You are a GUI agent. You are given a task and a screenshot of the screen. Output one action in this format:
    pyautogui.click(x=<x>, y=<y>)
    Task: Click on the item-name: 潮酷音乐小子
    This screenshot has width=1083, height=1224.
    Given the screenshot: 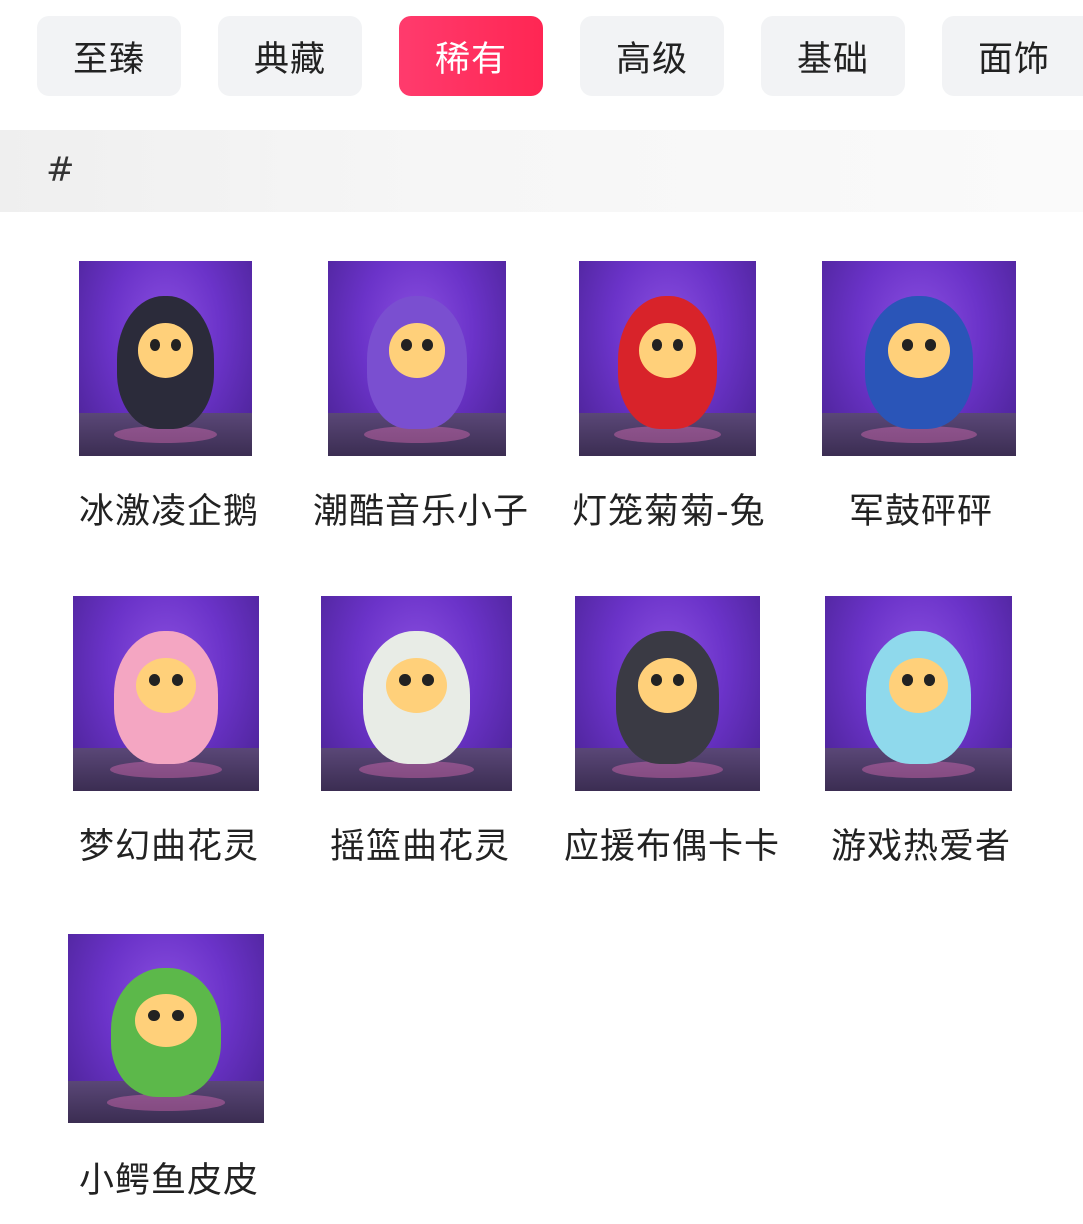 What is the action you would take?
    pyautogui.click(x=421, y=512)
    